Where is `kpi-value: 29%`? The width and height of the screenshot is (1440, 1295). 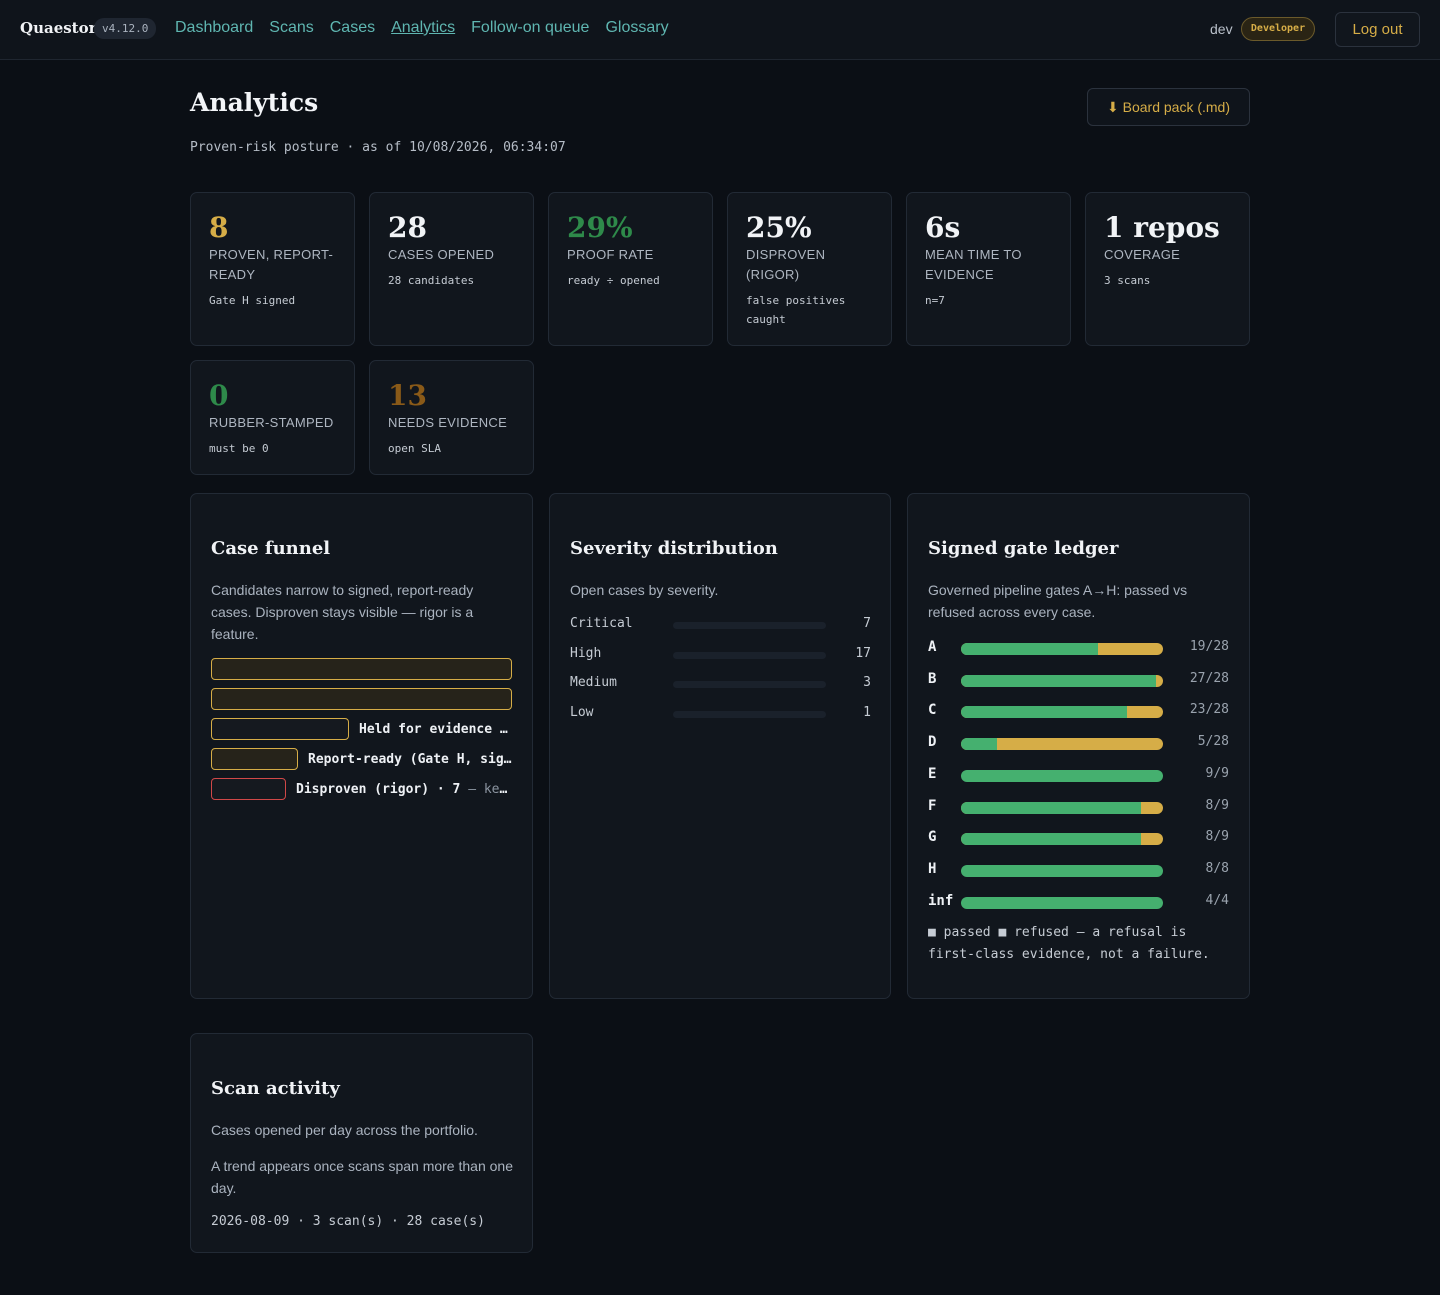
kpi-value: 29% is located at coordinates (600, 227).